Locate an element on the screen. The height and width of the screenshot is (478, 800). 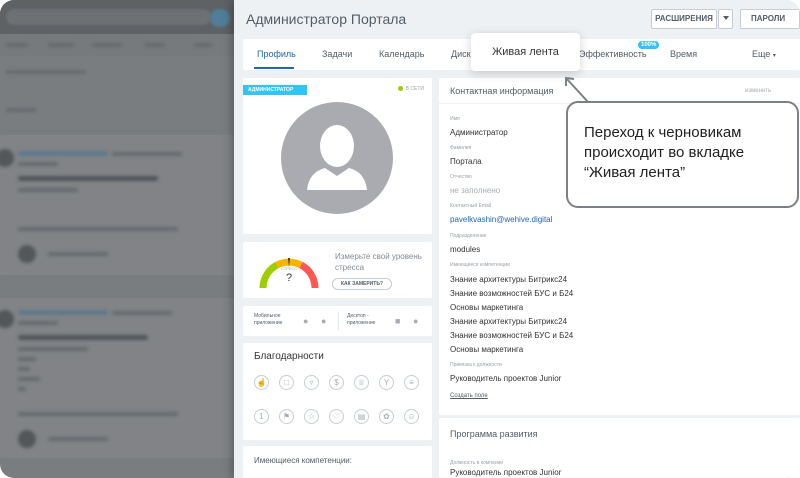
online-status-label: В СЕТИ is located at coordinates (414, 89).